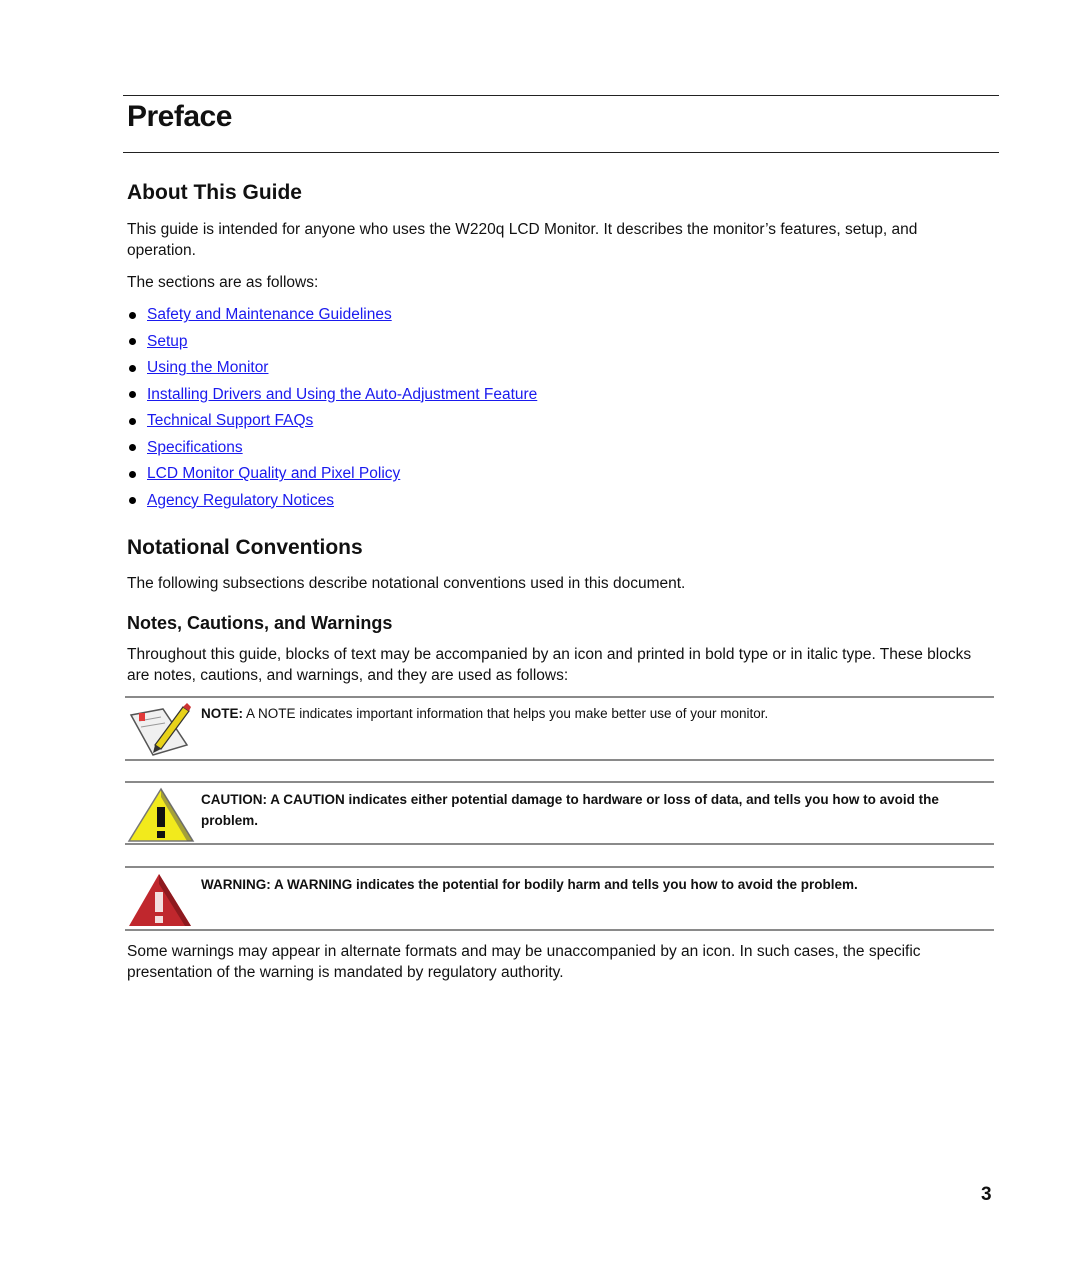 This screenshot has height=1270, width=1080. What do you see at coordinates (230, 421) in the screenshot?
I see `link-technical-support: Technical Support FAQs` at bounding box center [230, 421].